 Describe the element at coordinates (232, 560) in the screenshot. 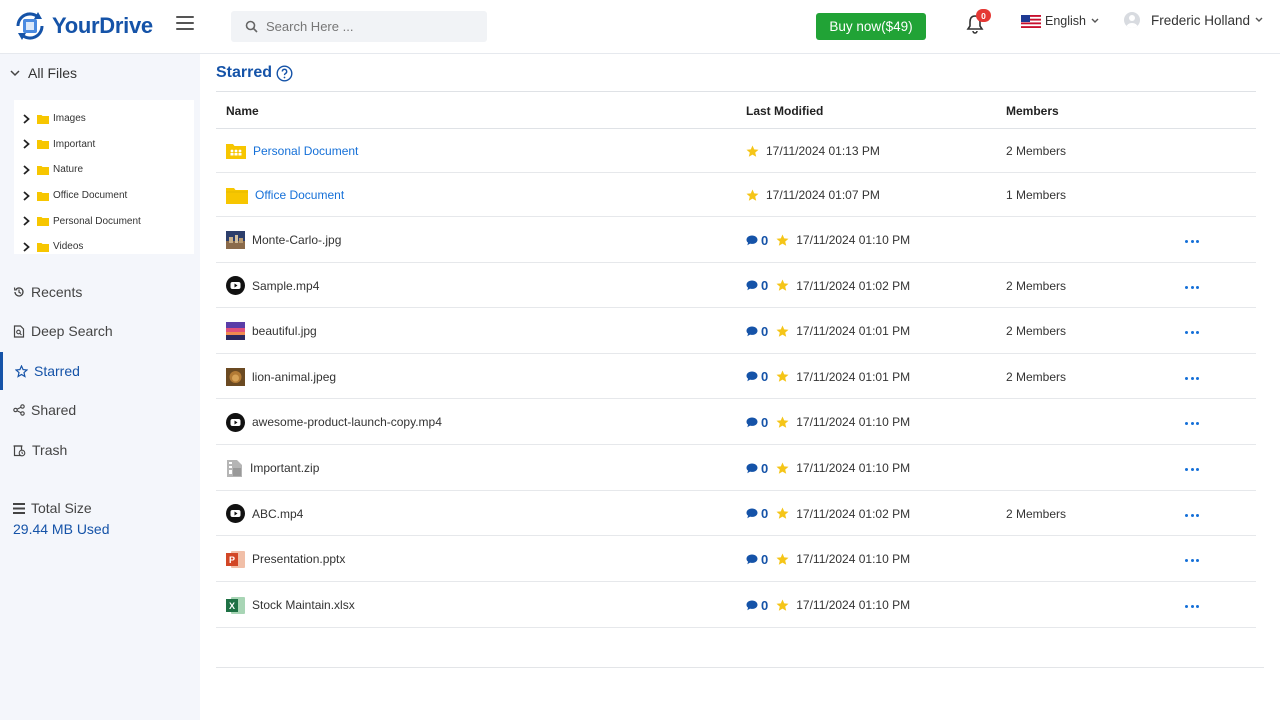

I see `svg-text: P` at that location.